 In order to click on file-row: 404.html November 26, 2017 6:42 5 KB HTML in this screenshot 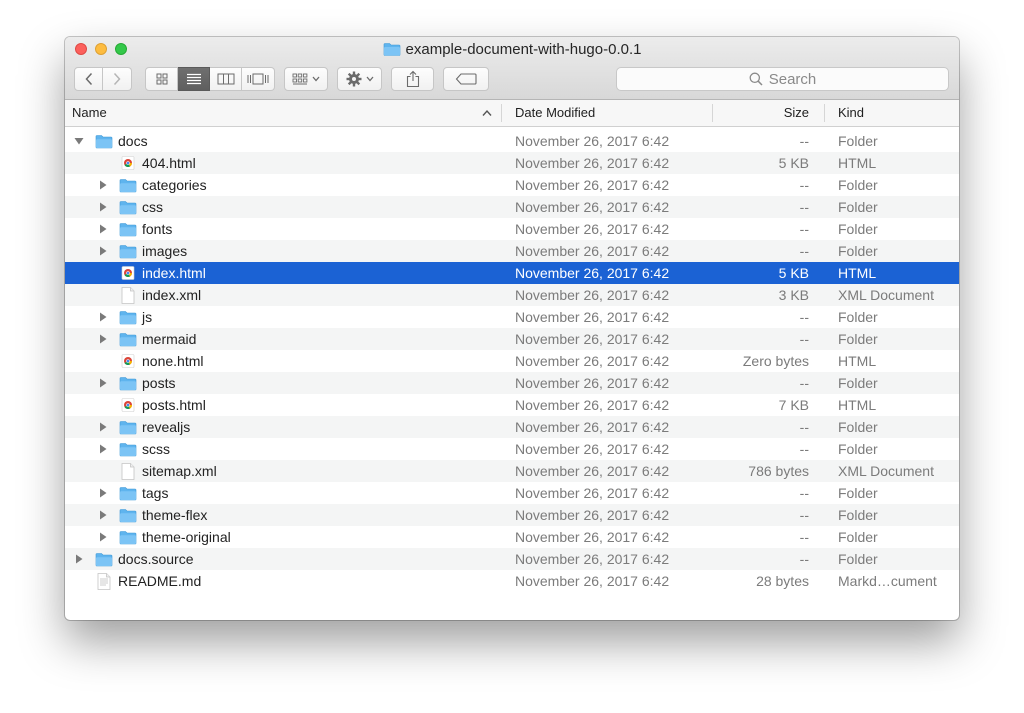, I will do `click(512, 163)`.